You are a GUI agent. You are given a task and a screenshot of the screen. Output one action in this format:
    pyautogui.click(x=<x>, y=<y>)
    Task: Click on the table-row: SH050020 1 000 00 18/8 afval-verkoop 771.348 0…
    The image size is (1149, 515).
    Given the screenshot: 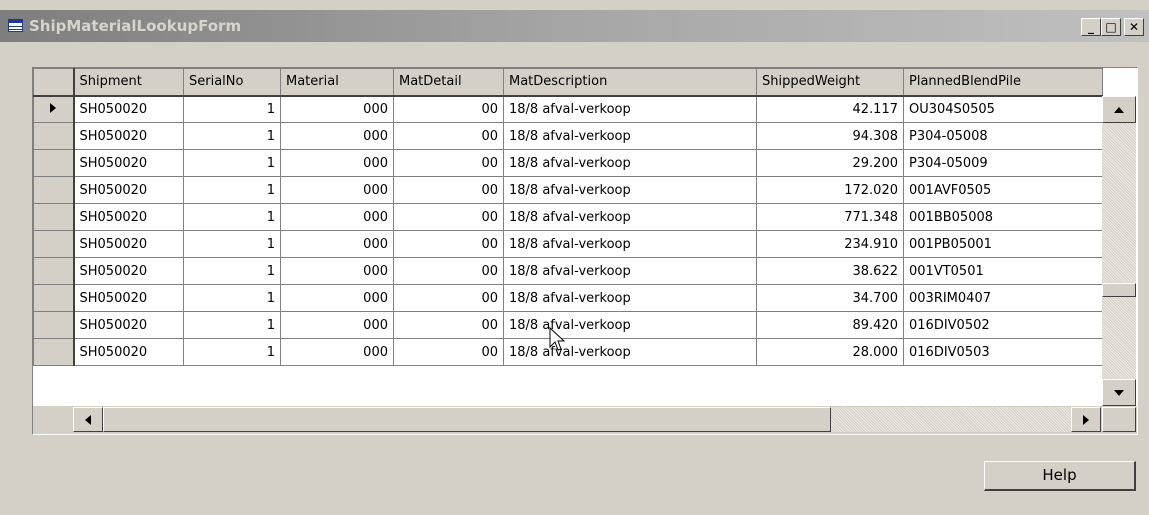 What is the action you would take?
    pyautogui.click(x=568, y=217)
    